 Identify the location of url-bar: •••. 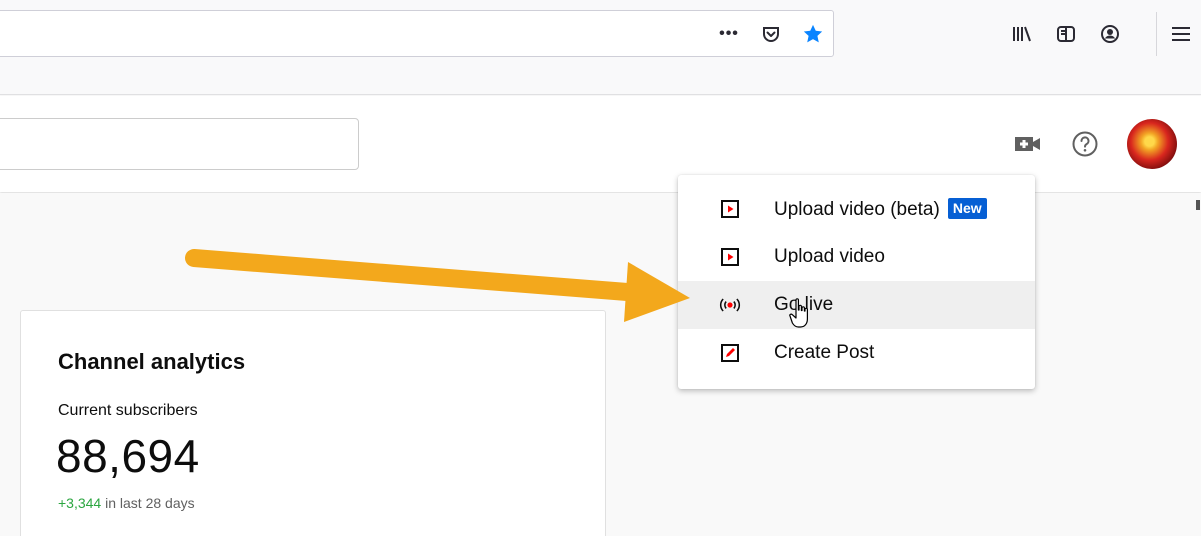
(417, 33).